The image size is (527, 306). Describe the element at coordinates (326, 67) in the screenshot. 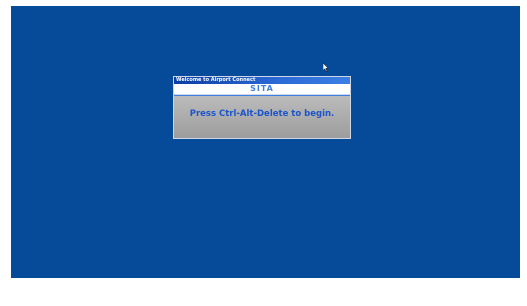

I see `mouse-pointer-icon` at that location.